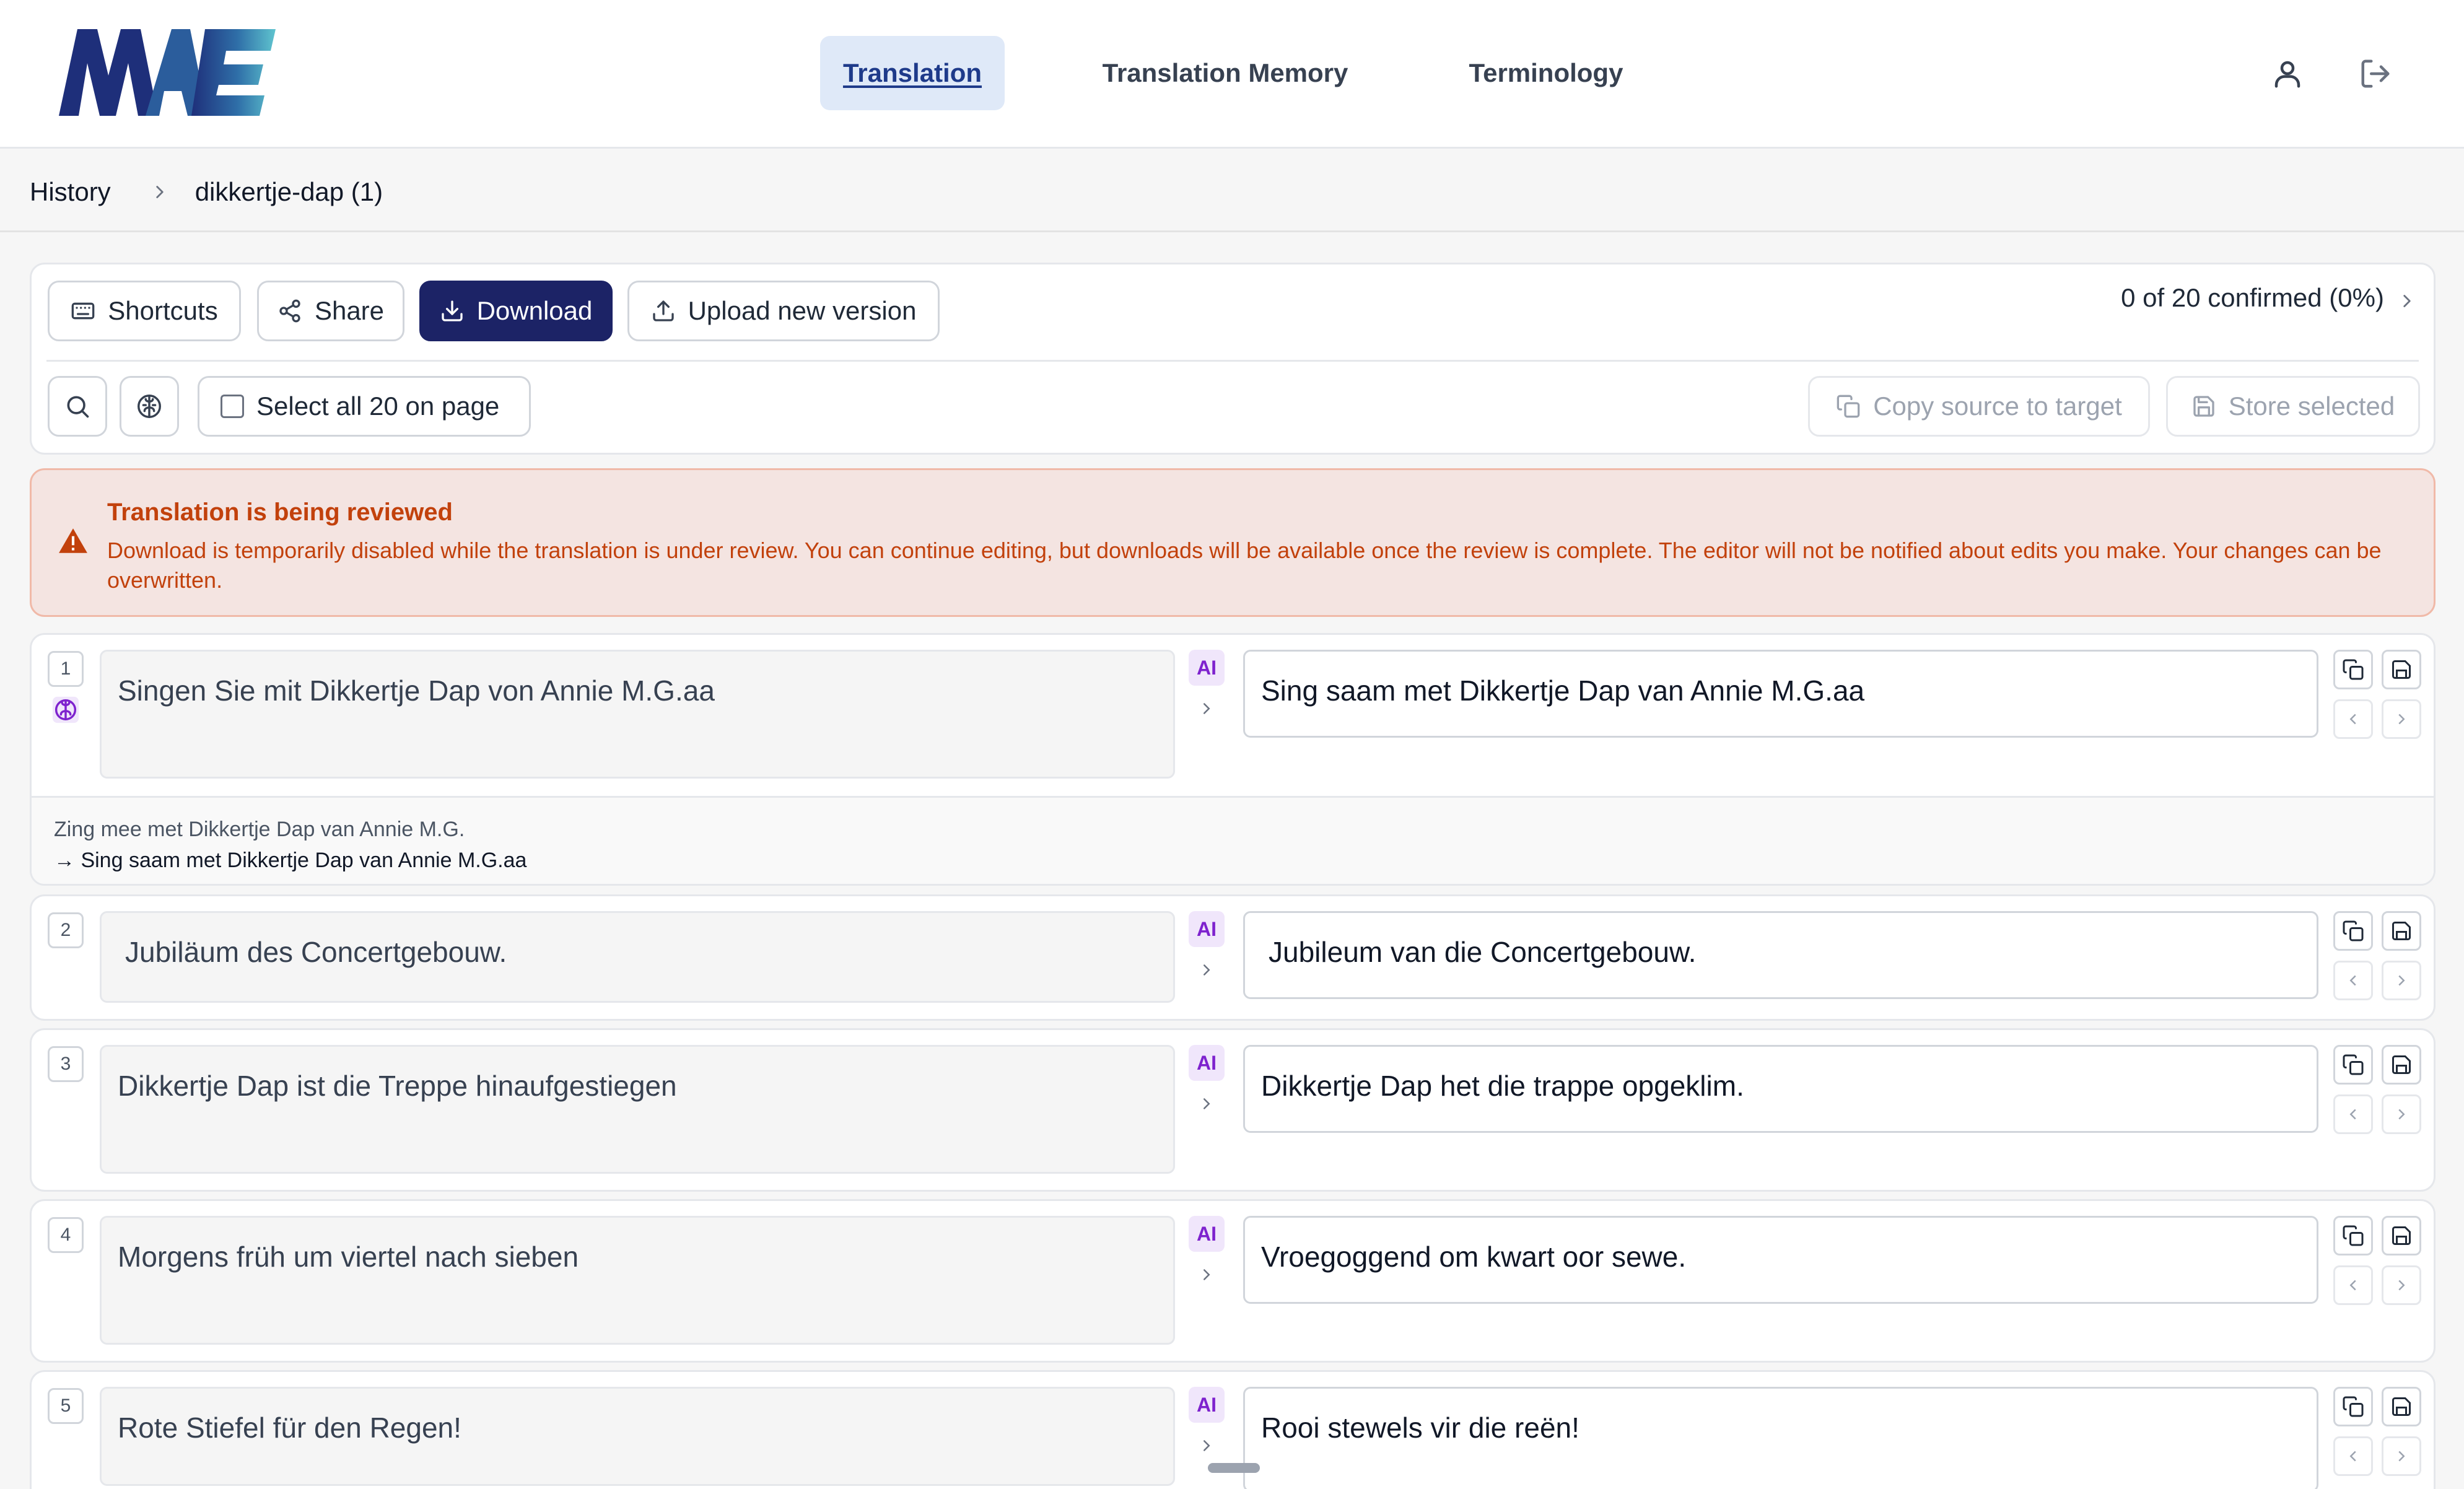  Describe the element at coordinates (66, 1235) in the screenshot. I see `segment-number: 4` at that location.